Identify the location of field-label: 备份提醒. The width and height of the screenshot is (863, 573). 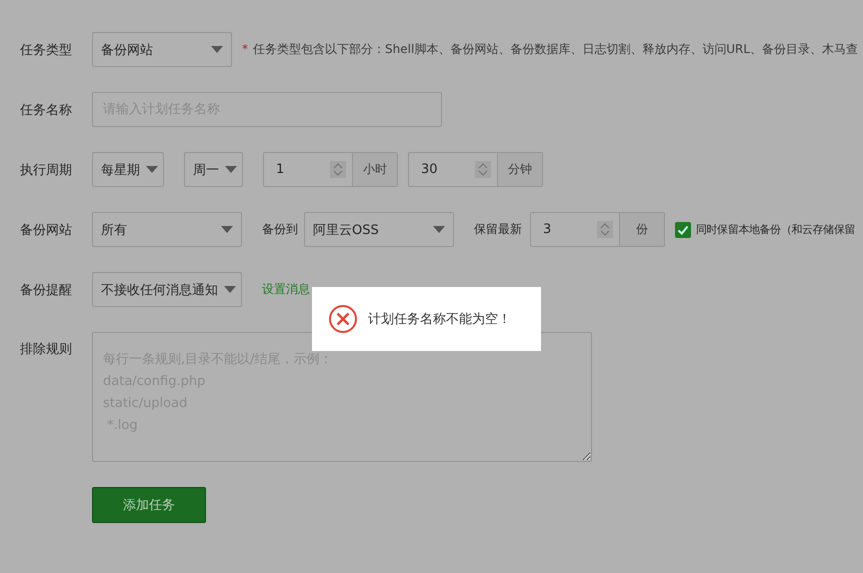
(46, 290).